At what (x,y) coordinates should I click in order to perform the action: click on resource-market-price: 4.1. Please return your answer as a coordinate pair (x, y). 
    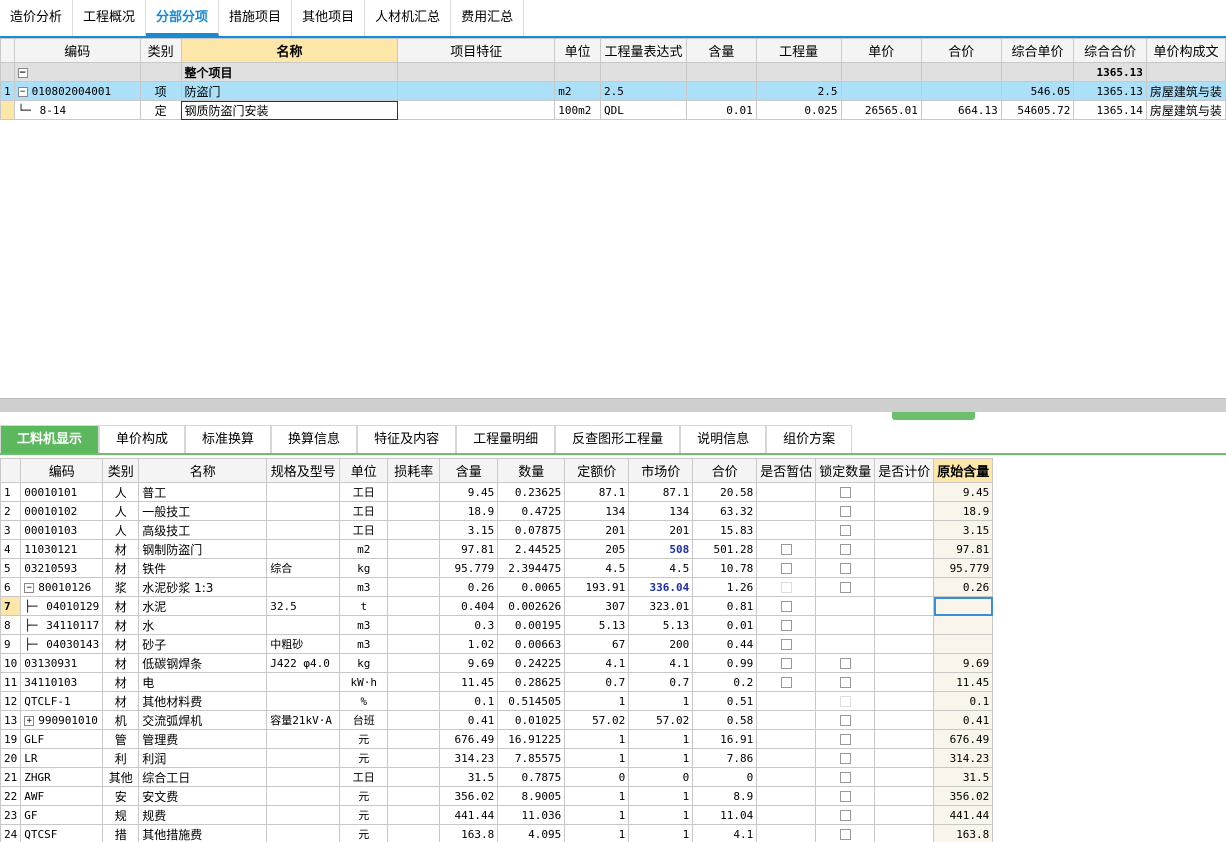
    Looking at the image, I should click on (661, 663).